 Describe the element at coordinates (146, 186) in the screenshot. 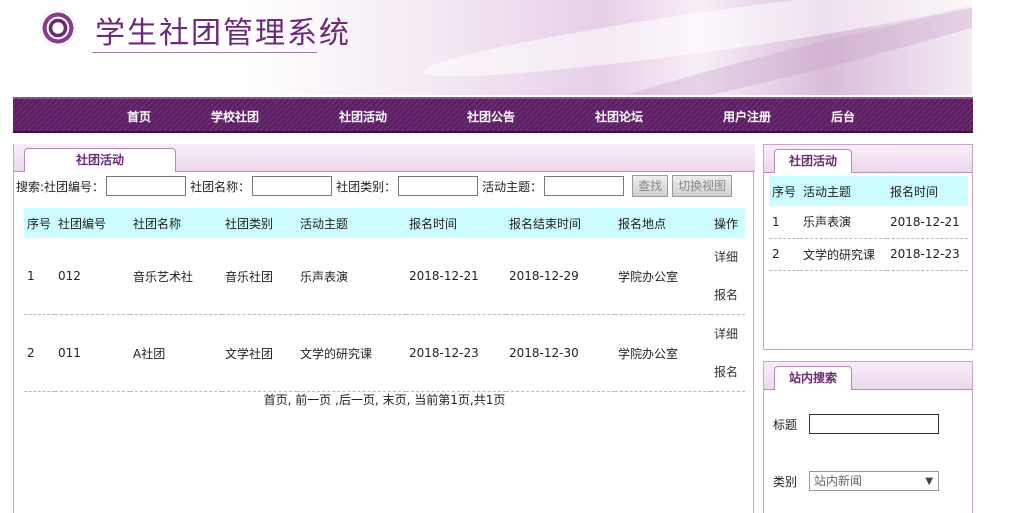

I see `club-id-input` at that location.